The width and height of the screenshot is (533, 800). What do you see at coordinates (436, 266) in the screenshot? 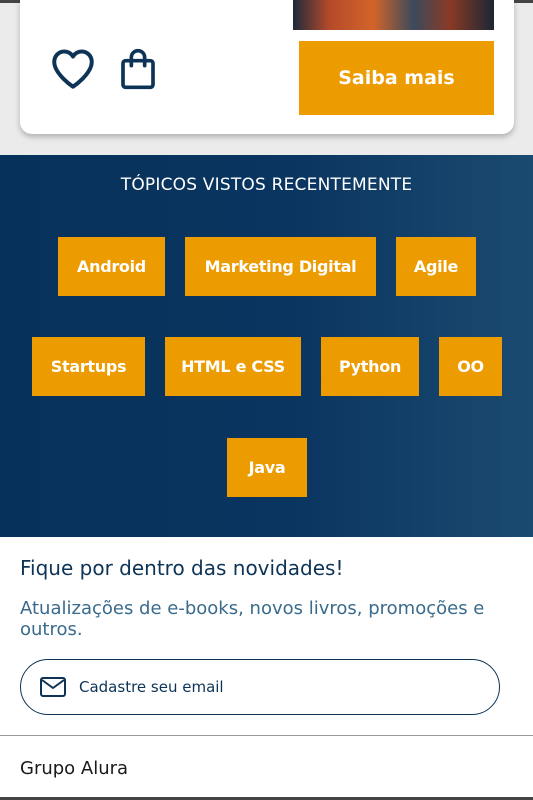
I see `topic-agile: Agile` at bounding box center [436, 266].